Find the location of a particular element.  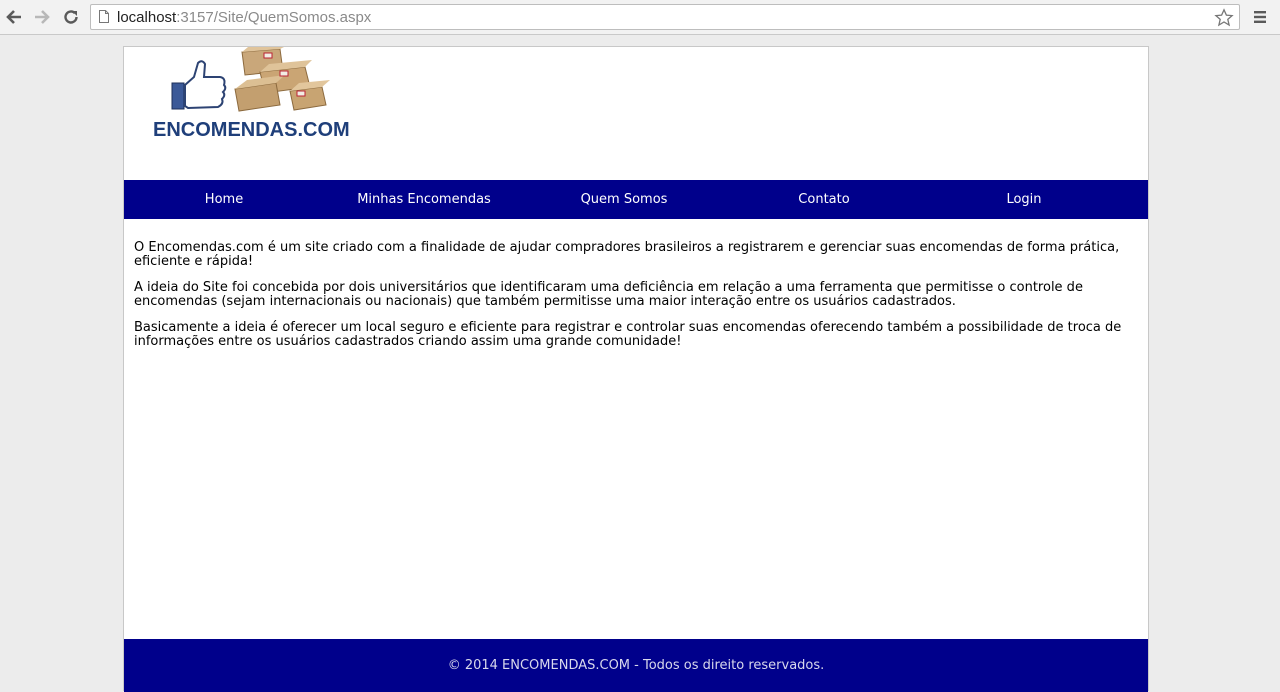

packages-icon is located at coordinates (282, 79).